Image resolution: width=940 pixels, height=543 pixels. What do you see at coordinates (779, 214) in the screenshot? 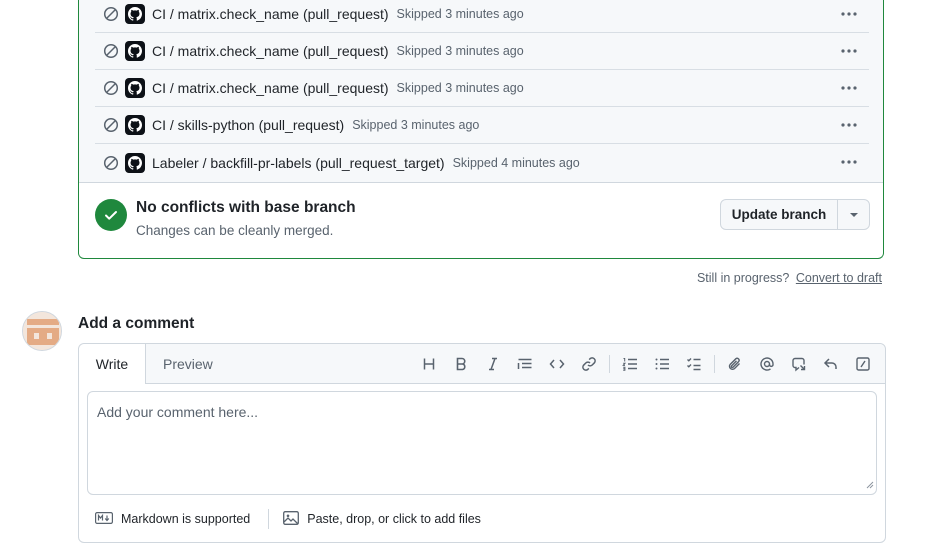
I see `update-branch-label: Update branch` at bounding box center [779, 214].